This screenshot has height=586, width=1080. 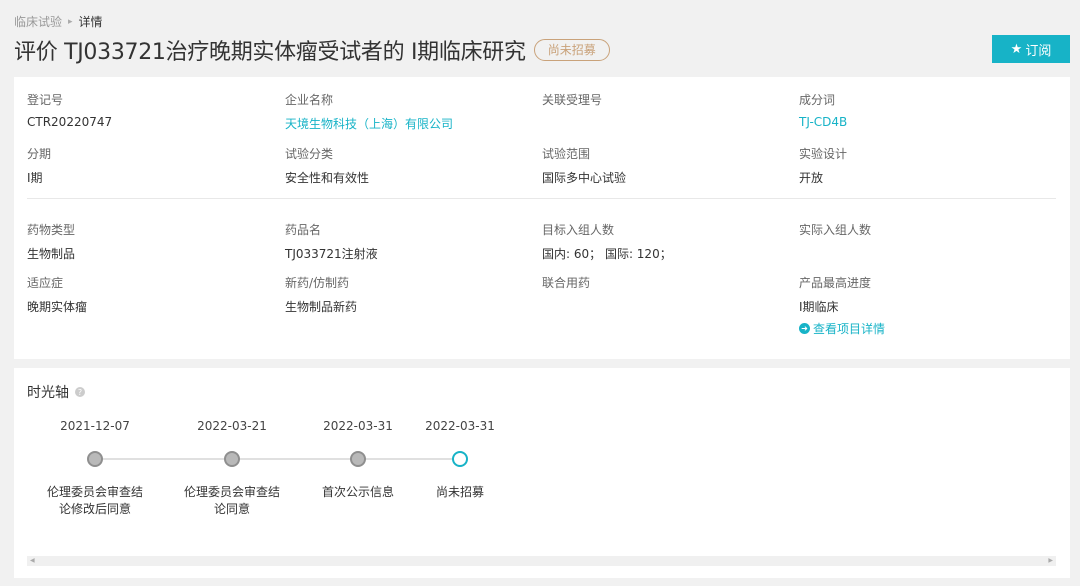 What do you see at coordinates (607, 241) in the screenshot?
I see `field-target-enroll: 目标入组人数 国内: 60； 国际: 120；` at bounding box center [607, 241].